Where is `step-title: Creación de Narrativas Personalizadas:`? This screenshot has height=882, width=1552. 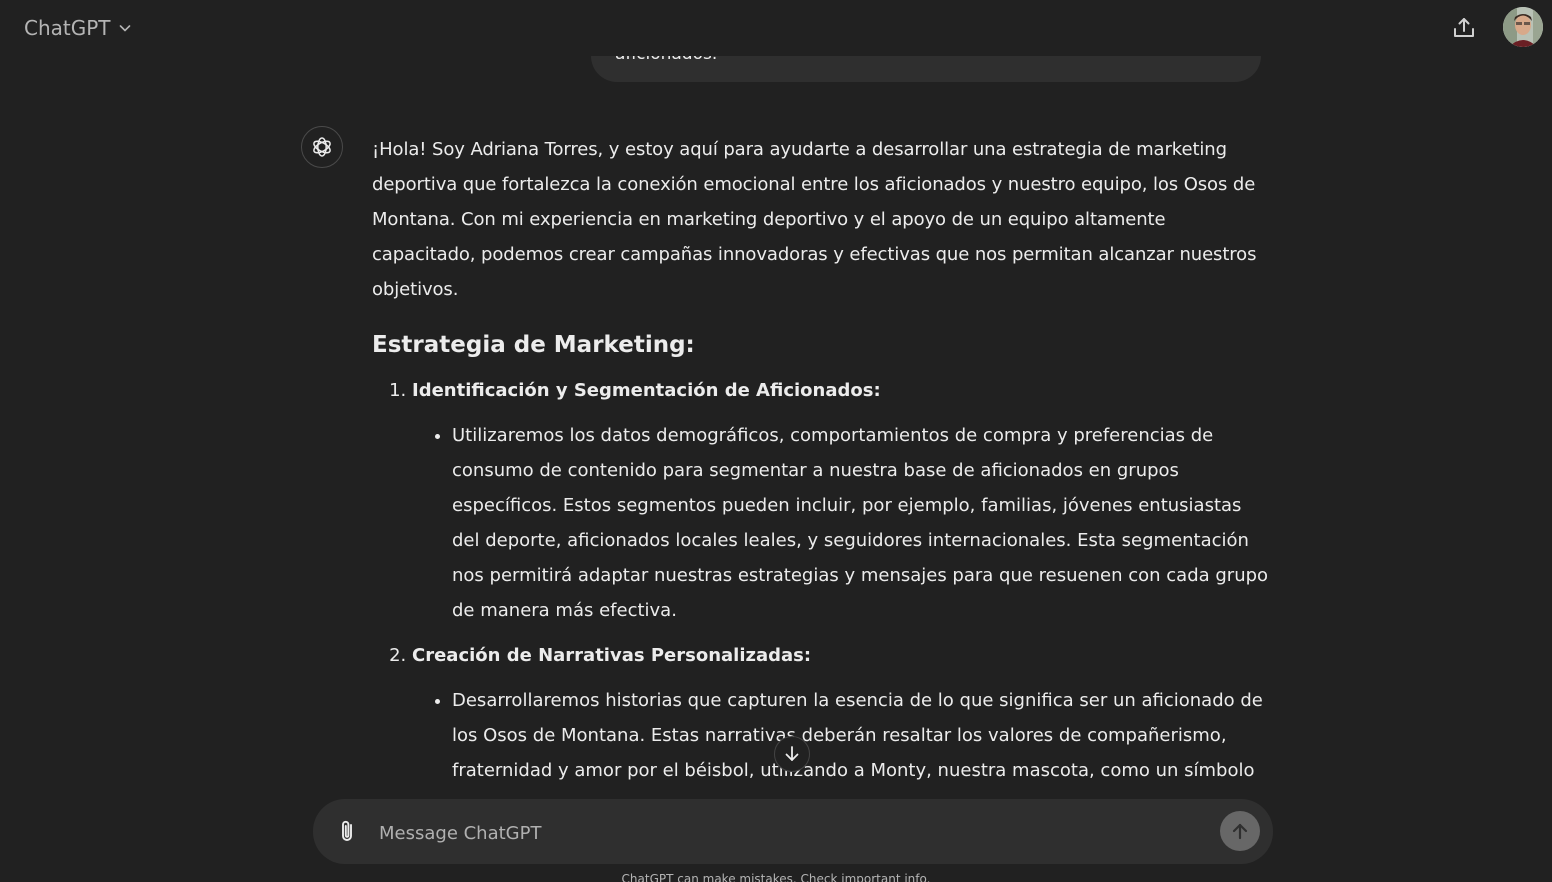 step-title: Creación de Narrativas Personalizadas: is located at coordinates (612, 655).